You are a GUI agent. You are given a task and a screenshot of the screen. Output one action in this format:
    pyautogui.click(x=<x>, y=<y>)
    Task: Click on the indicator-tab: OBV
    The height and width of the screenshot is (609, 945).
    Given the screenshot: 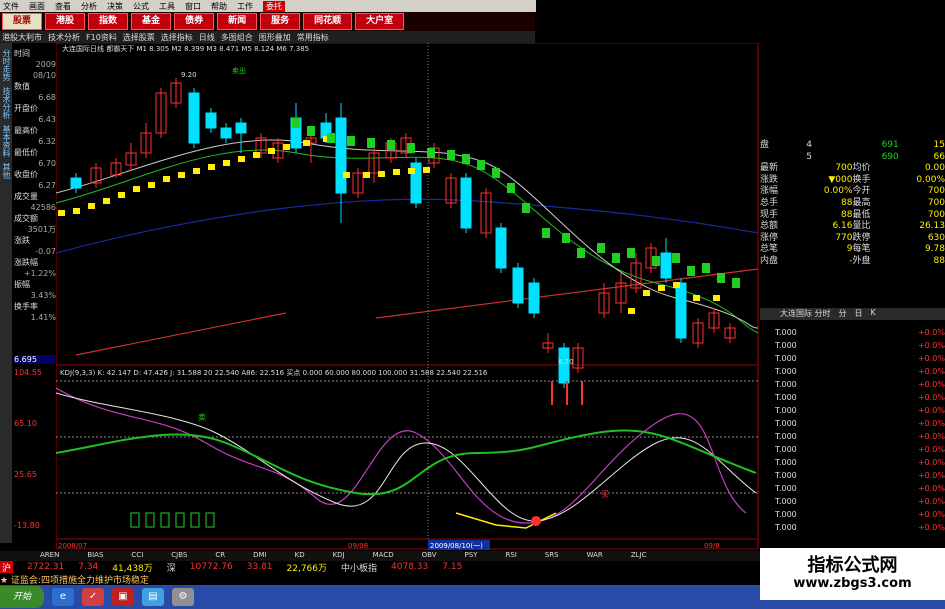 What is the action you would take?
    pyautogui.click(x=429, y=556)
    